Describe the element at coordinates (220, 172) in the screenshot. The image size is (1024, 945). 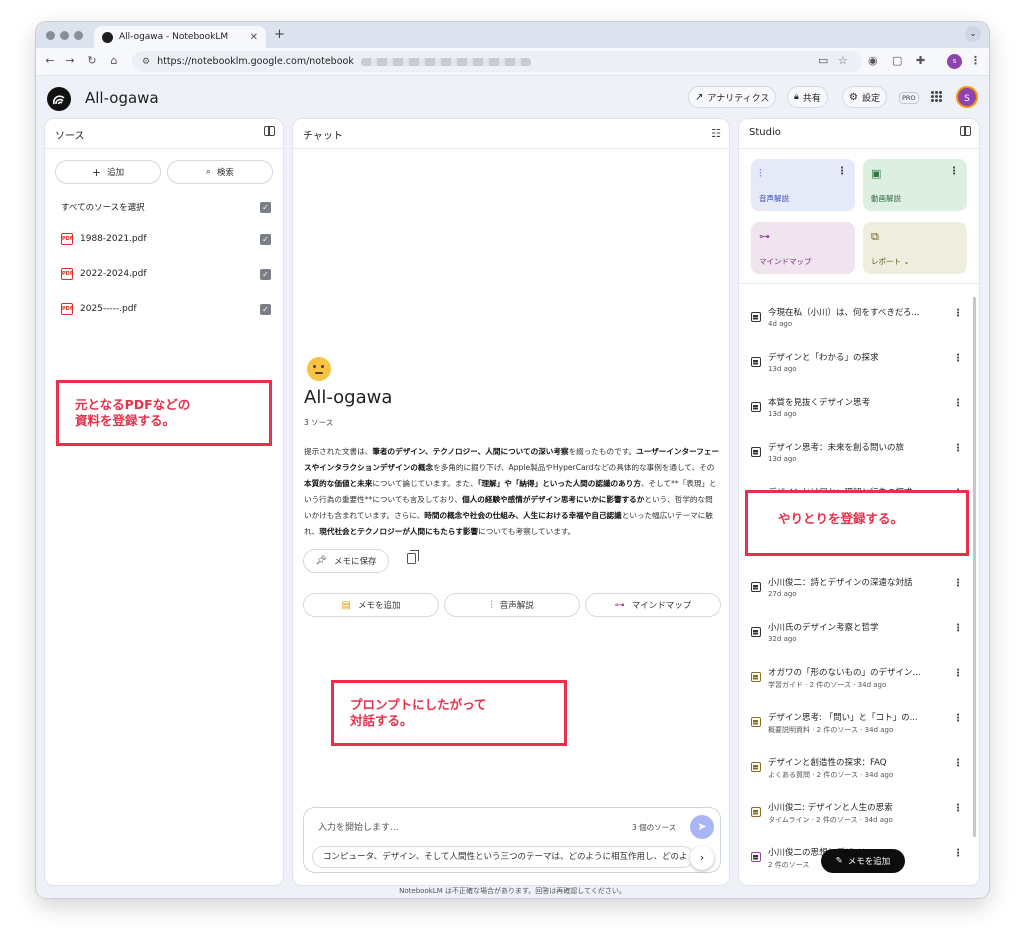
I see `search-source-button: ⌕ 検索` at that location.